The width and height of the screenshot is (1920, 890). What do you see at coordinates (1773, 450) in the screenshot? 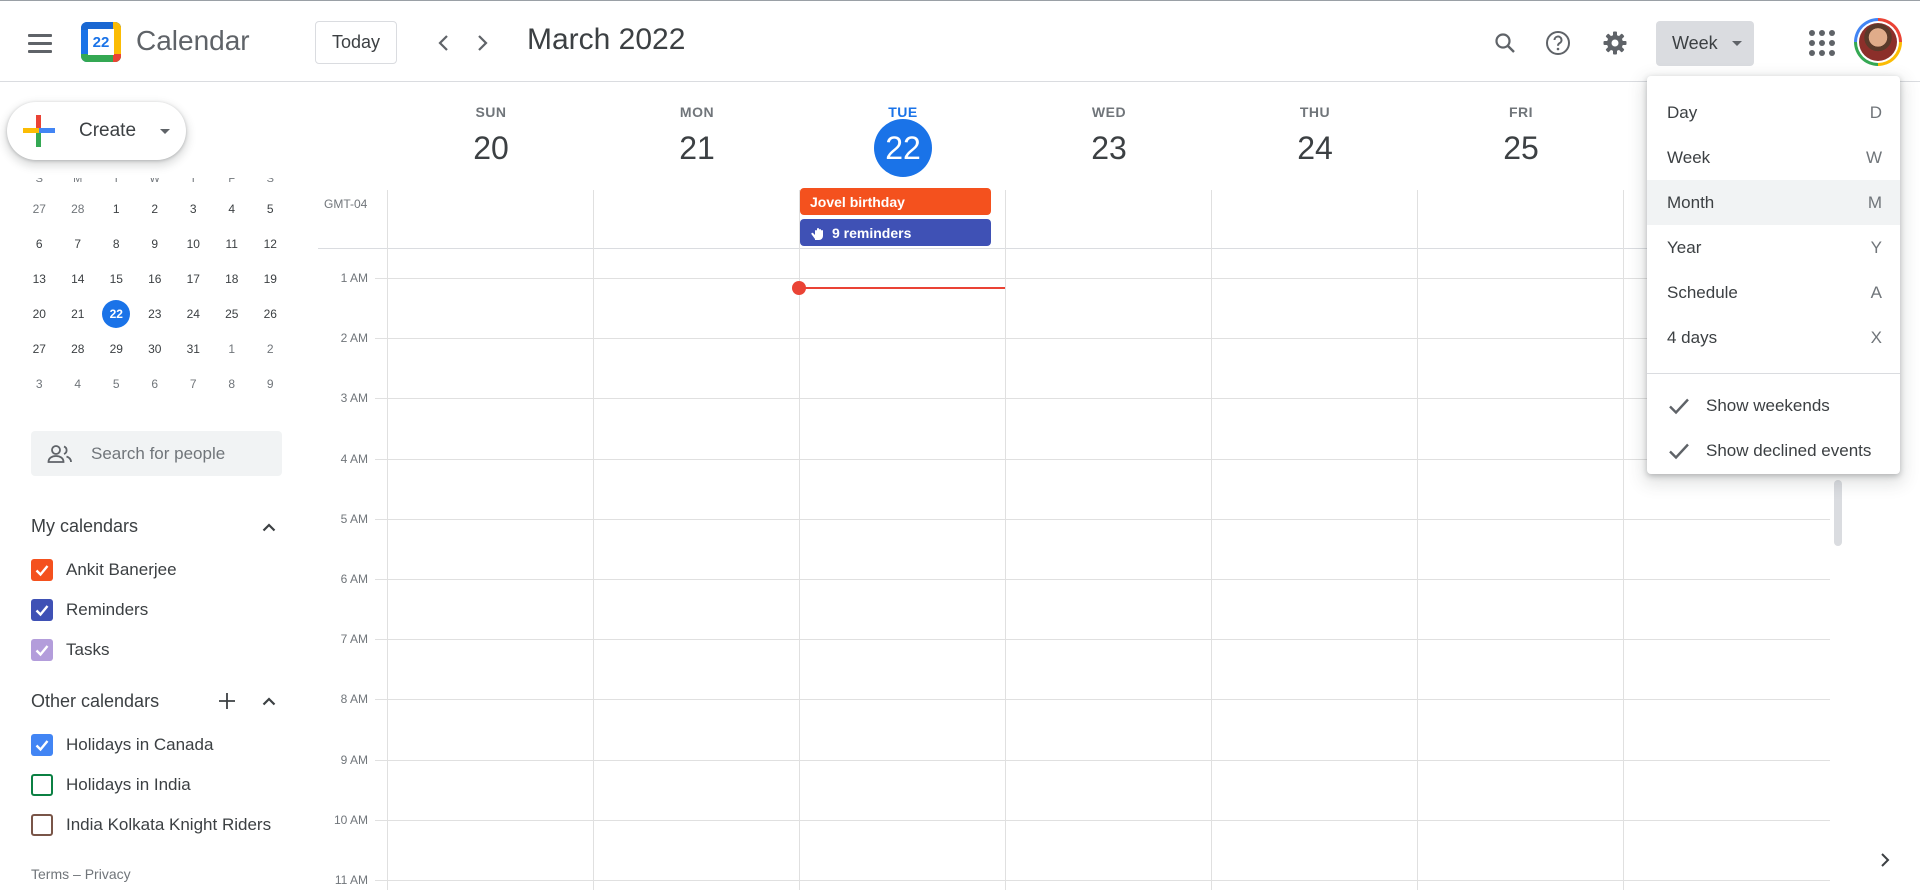
I see `menu-toggle-option: Show declined events` at bounding box center [1773, 450].